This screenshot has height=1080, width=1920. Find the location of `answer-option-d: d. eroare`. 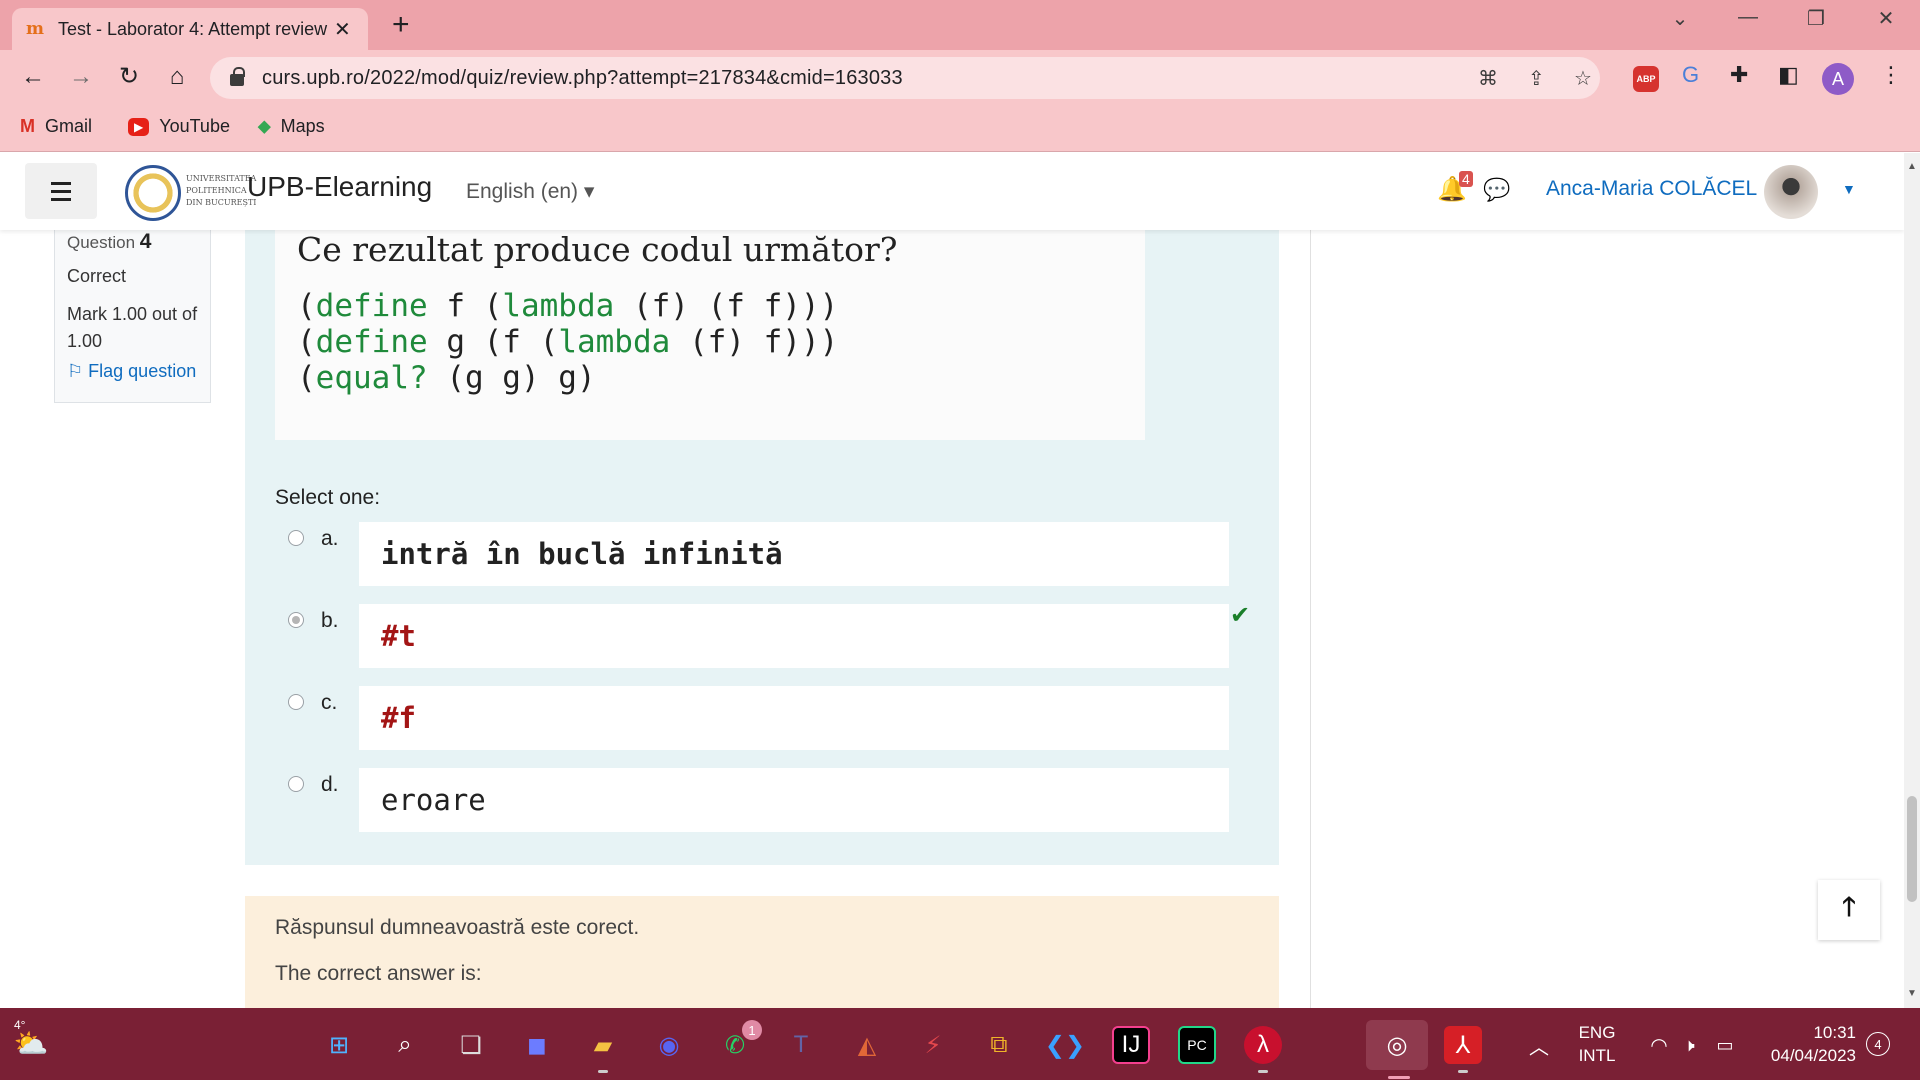

answer-option-d: d. eroare is located at coordinates (752, 801).